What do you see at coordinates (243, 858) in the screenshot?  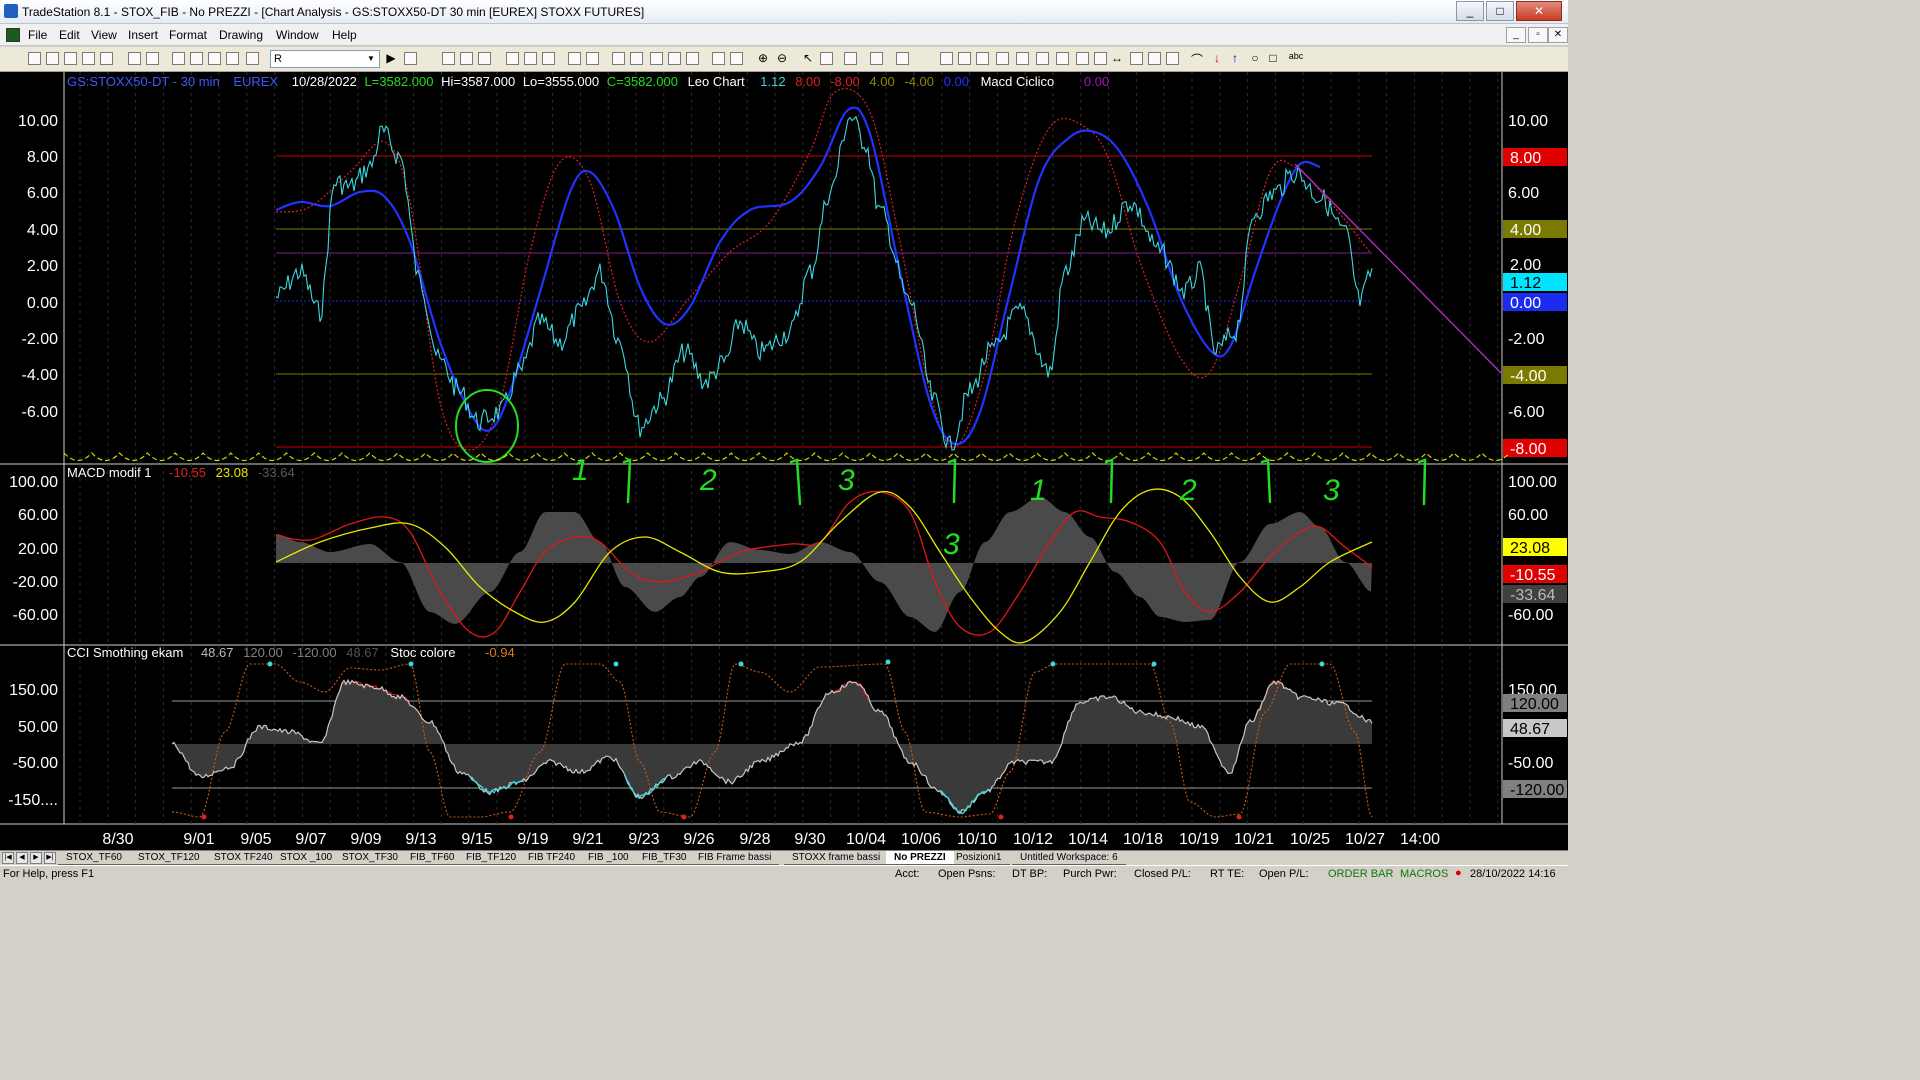 I see `workspace-tab: STOX TF240` at bounding box center [243, 858].